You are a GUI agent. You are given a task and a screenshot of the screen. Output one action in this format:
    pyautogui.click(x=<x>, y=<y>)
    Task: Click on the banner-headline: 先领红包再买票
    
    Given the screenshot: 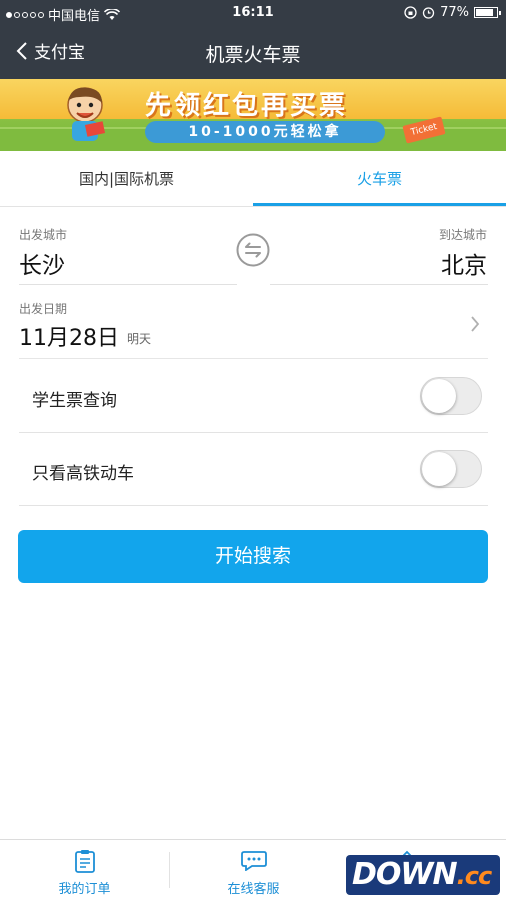 What is the action you would take?
    pyautogui.click(x=247, y=106)
    